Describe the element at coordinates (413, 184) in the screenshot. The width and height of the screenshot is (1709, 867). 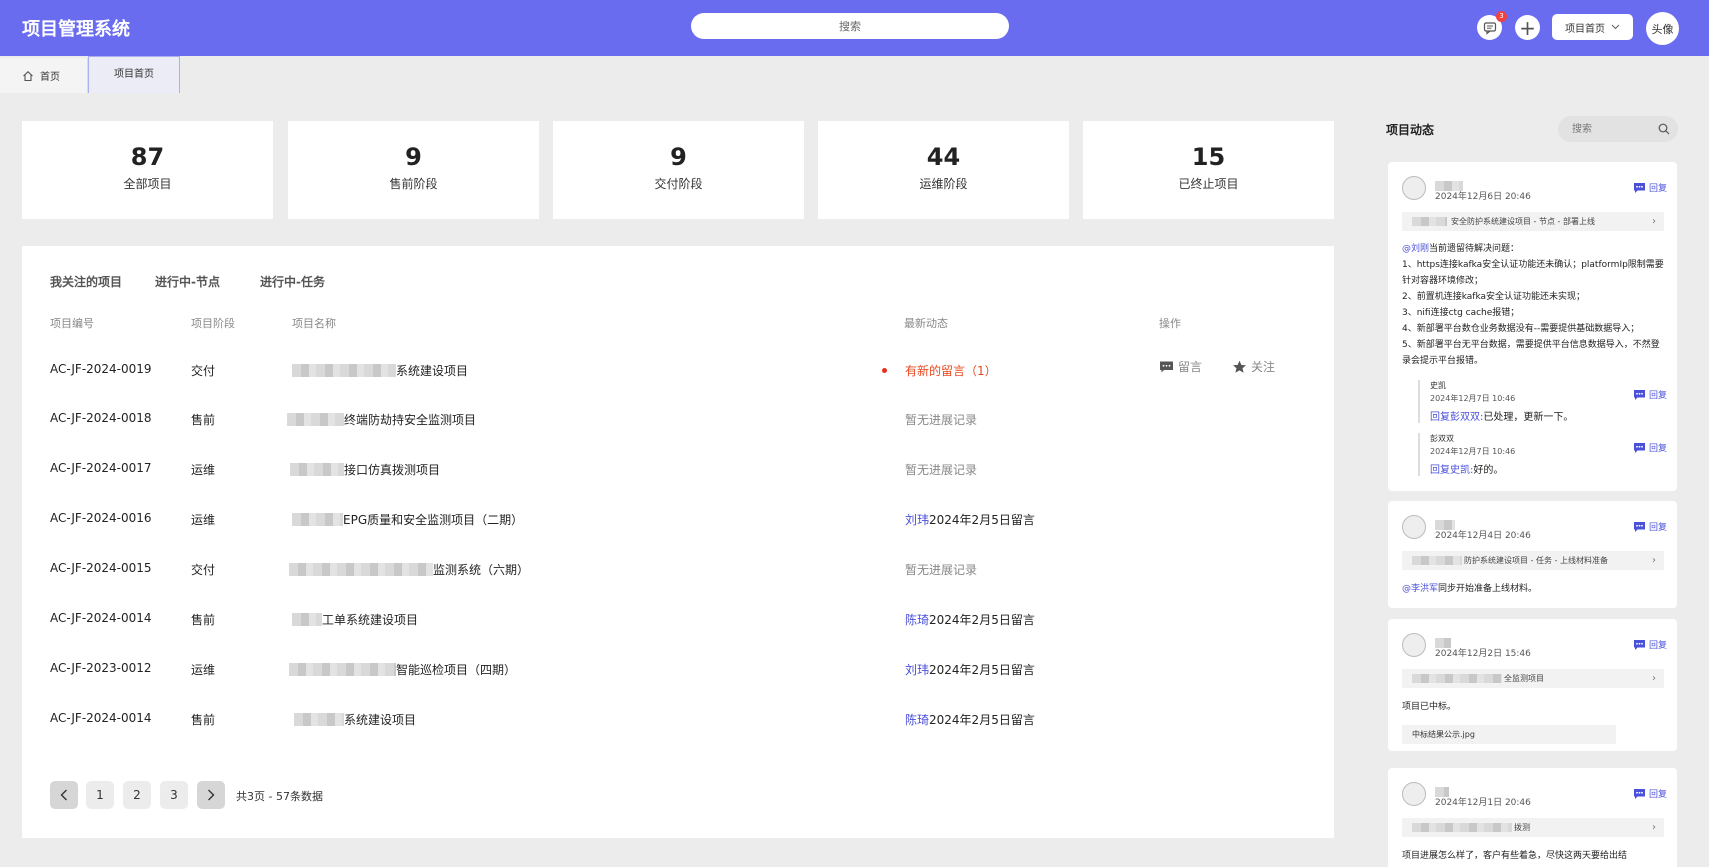
I see `stat-label: 售前阶段` at that location.